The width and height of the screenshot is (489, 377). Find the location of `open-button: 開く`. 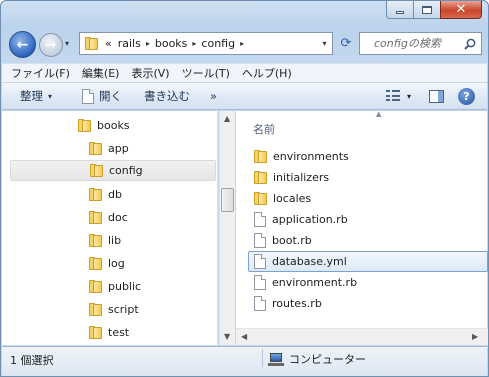

open-button: 開く is located at coordinates (95, 96).